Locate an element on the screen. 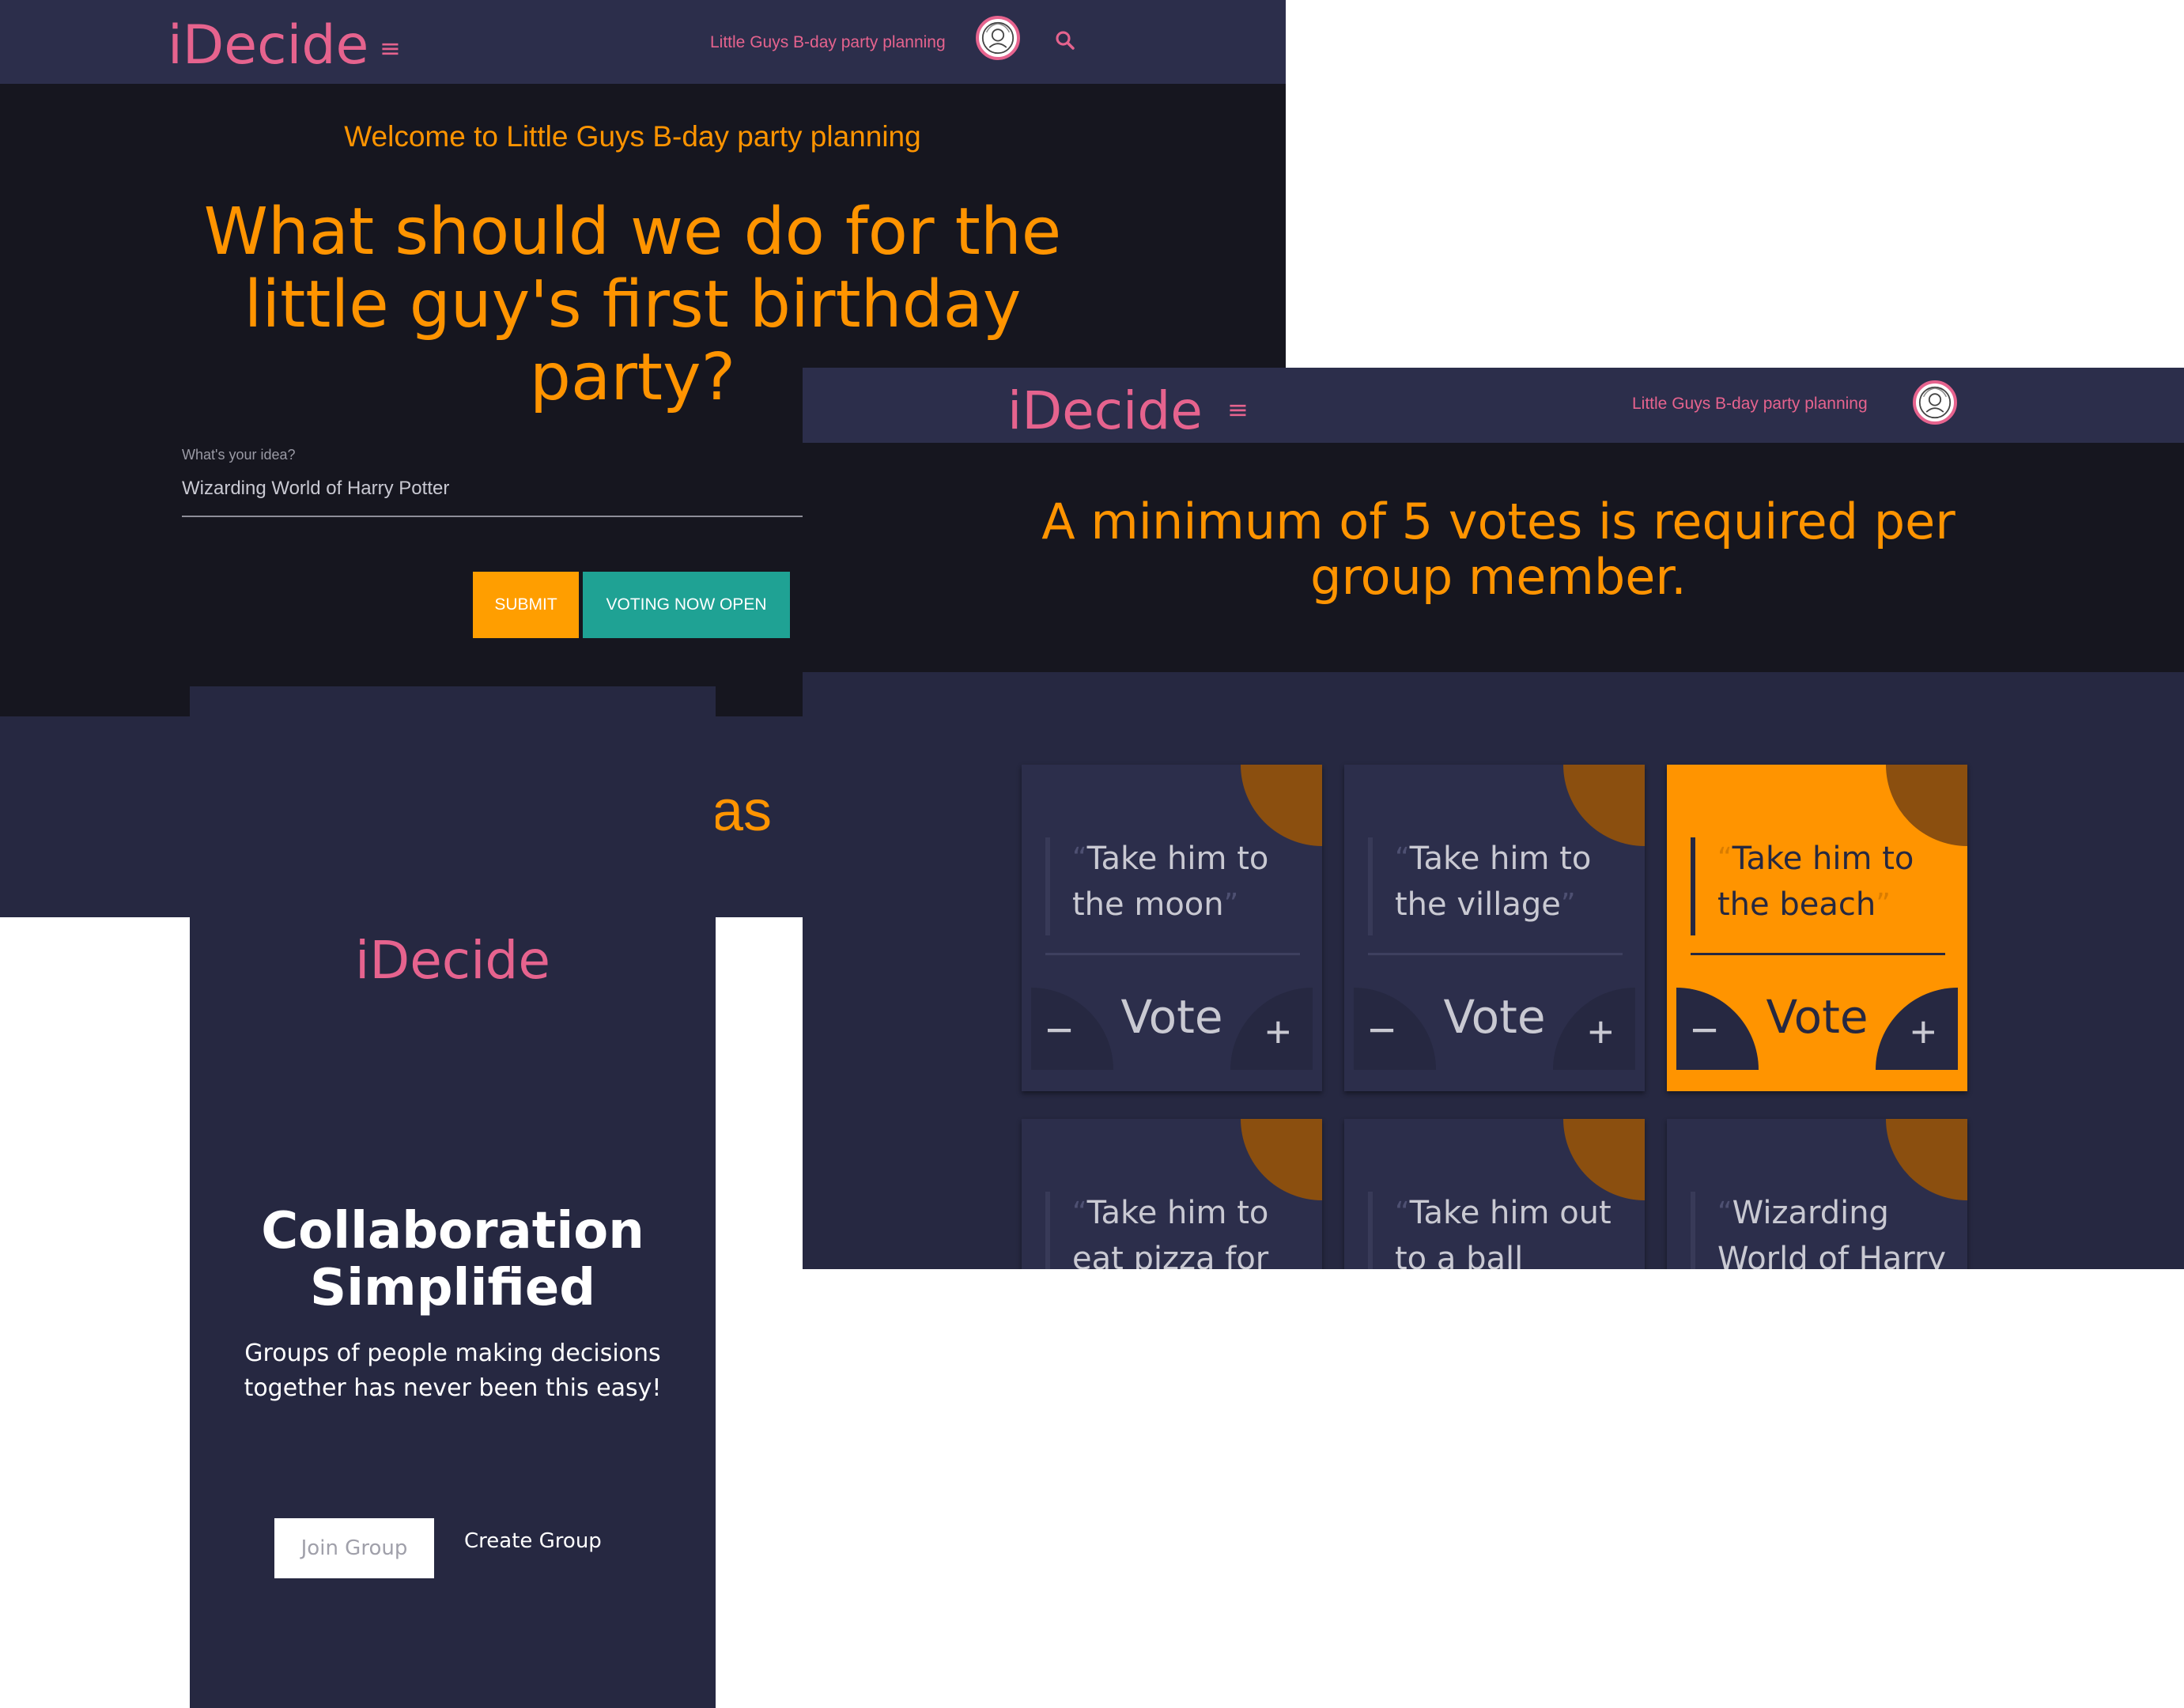 This screenshot has height=1708, width=2184. idea-text-value: Take him out to a ball game is located at coordinates (1503, 1232).